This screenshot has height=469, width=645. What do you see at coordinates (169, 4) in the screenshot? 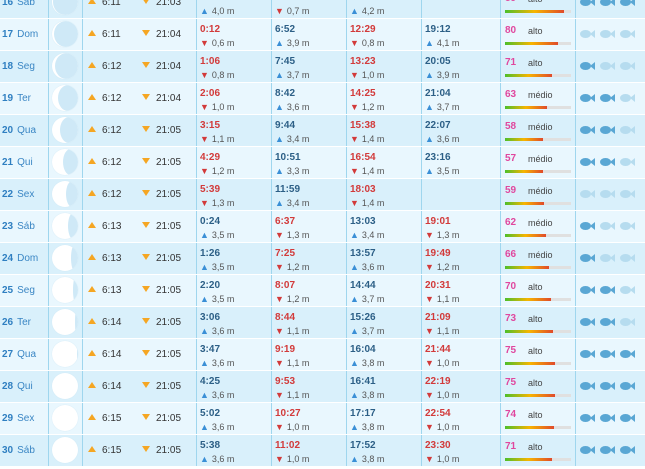
I see `sunset-time: 21:03` at bounding box center [169, 4].